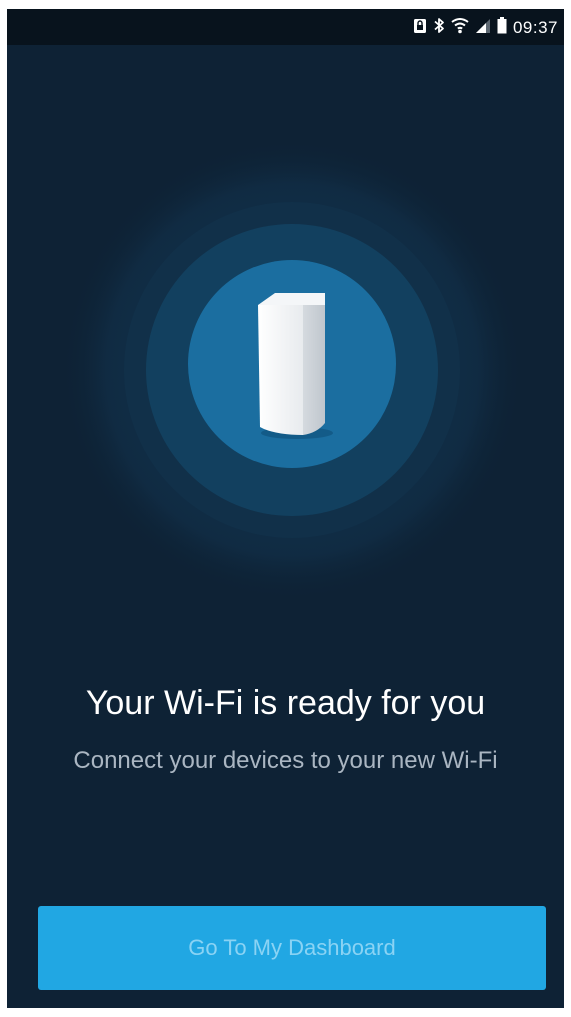 The height and width of the screenshot is (1017, 571). I want to click on go-to-dashboard-button: Go To My Dashboard, so click(292, 948).